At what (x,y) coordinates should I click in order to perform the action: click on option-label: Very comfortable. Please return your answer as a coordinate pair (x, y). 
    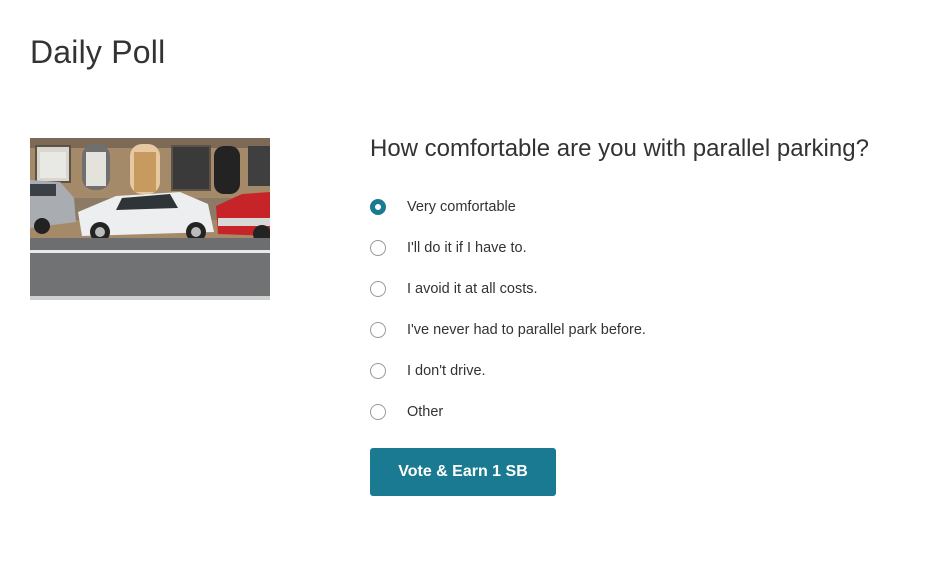
    Looking at the image, I should click on (461, 206).